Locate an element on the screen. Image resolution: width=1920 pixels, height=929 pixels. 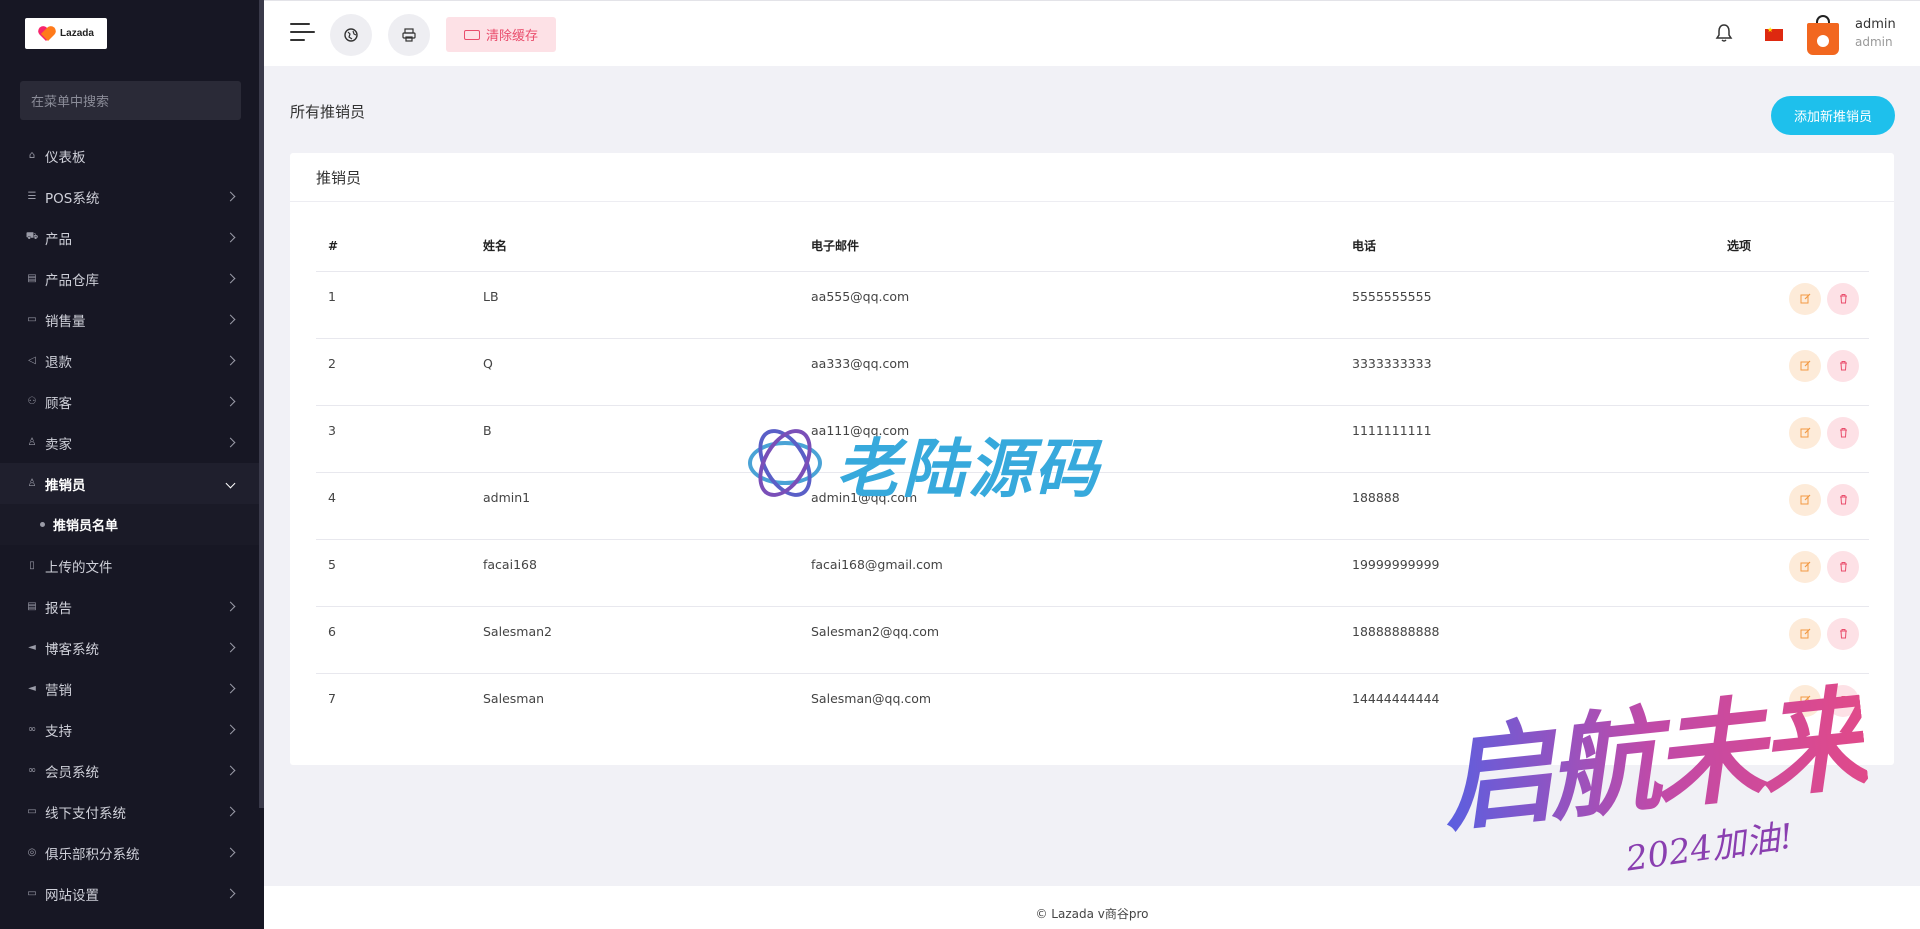
sidebar-item: ▤ 产品仓库 is located at coordinates (132, 278).